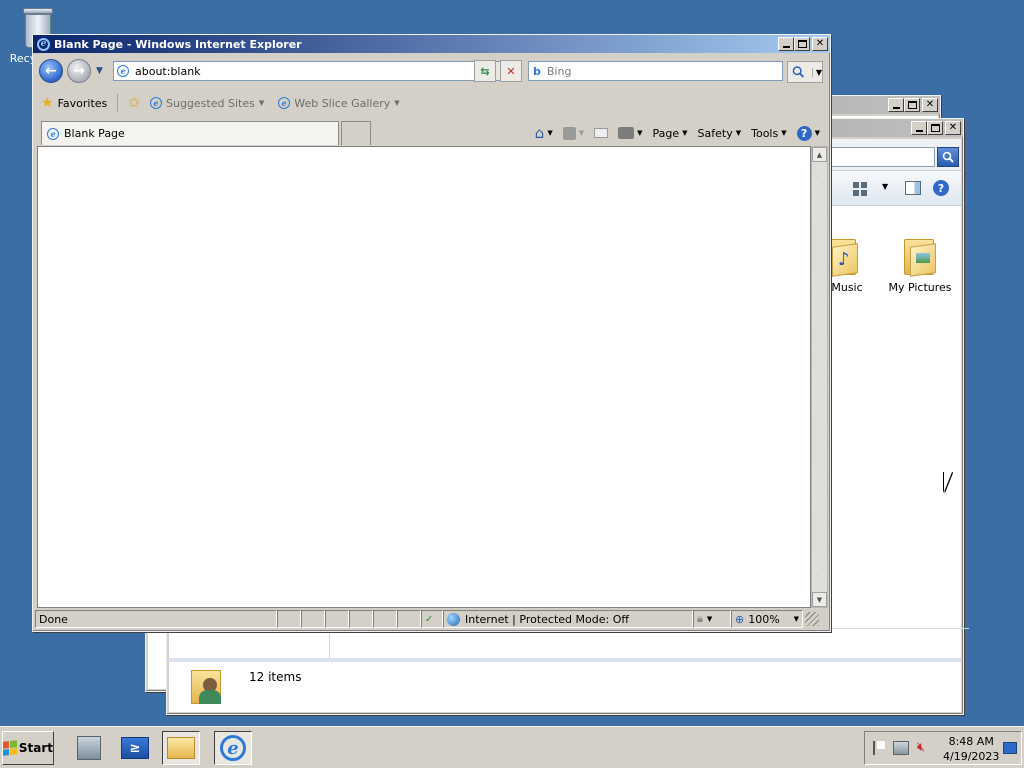 The image size is (1024, 768). I want to click on stop-button: ✕, so click(511, 71).